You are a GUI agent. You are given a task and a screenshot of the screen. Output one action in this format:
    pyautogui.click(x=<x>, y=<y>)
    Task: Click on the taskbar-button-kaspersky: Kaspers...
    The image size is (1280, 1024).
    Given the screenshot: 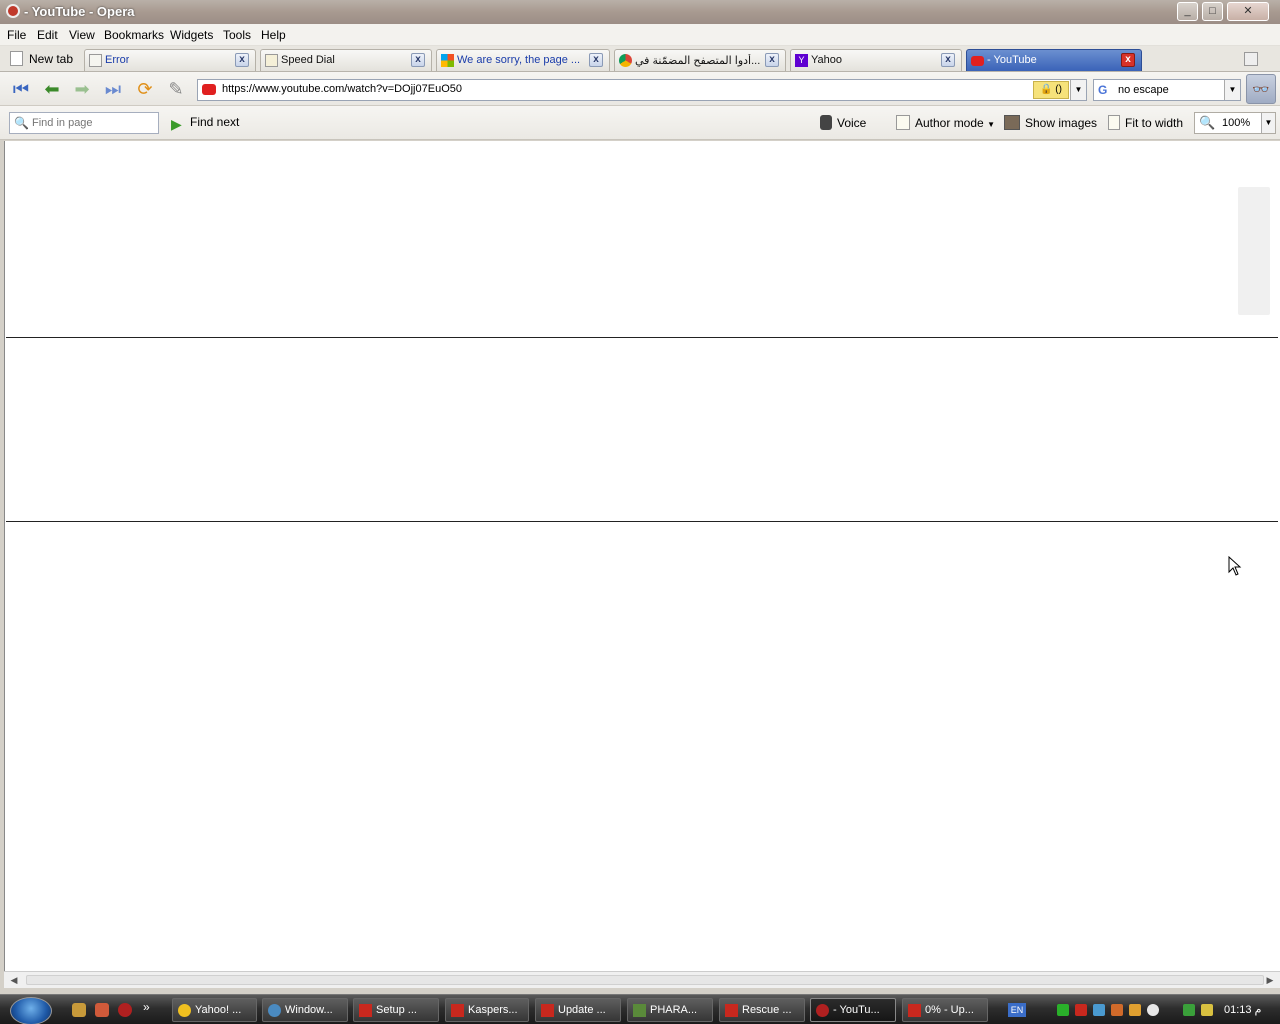 What is the action you would take?
    pyautogui.click(x=487, y=1010)
    